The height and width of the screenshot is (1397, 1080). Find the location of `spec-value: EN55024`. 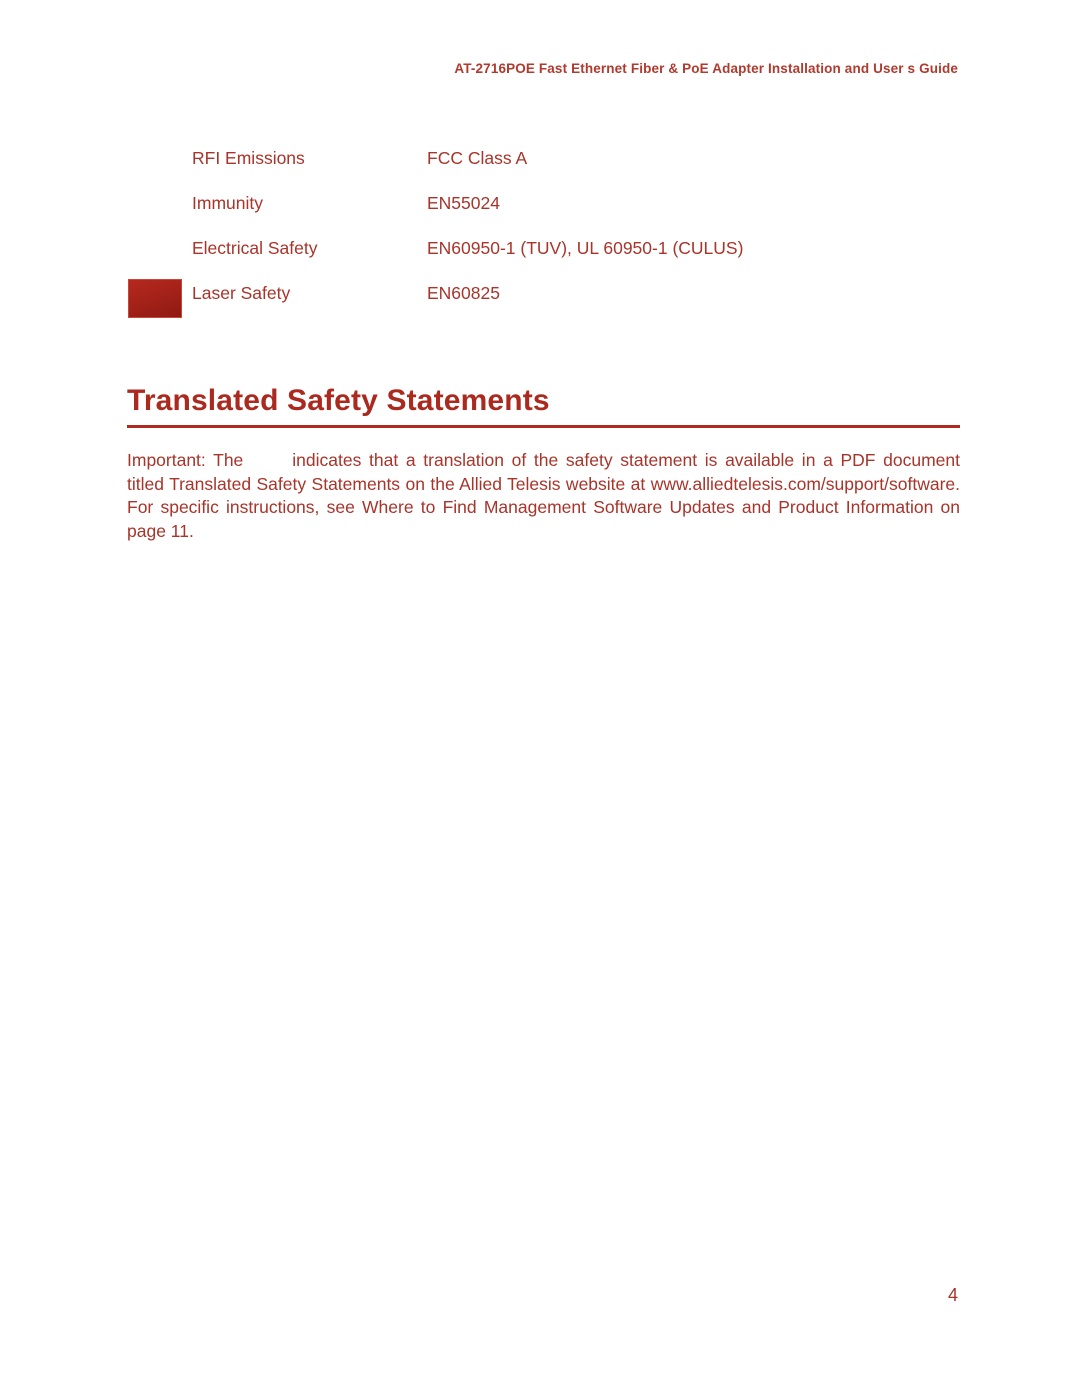

spec-value: EN55024 is located at coordinates (463, 203).